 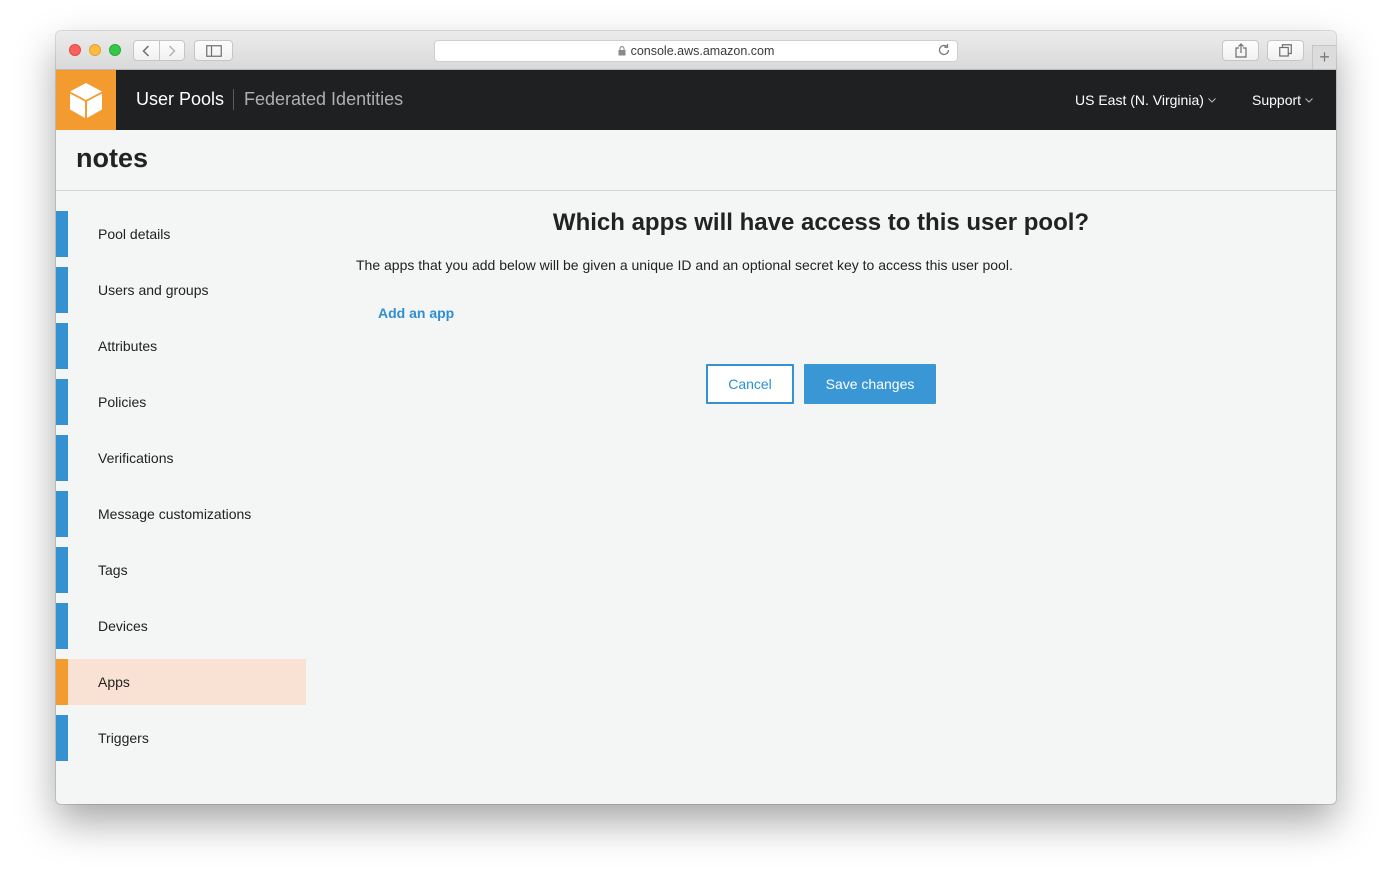 I want to click on history-nav, so click(x=159, y=50).